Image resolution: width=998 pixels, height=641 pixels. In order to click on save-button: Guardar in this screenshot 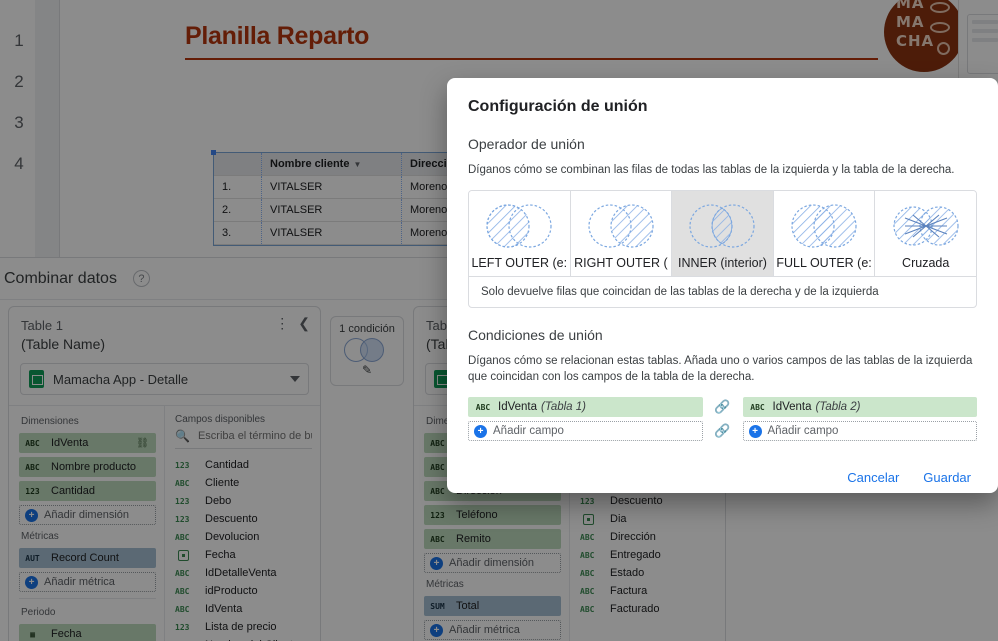, I will do `click(947, 477)`.